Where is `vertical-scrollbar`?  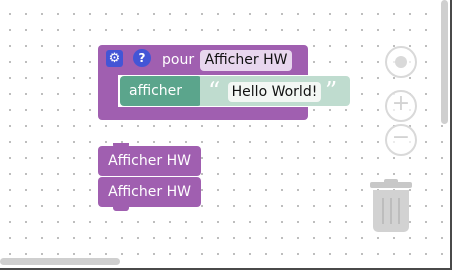 vertical-scrollbar is located at coordinates (444, 62).